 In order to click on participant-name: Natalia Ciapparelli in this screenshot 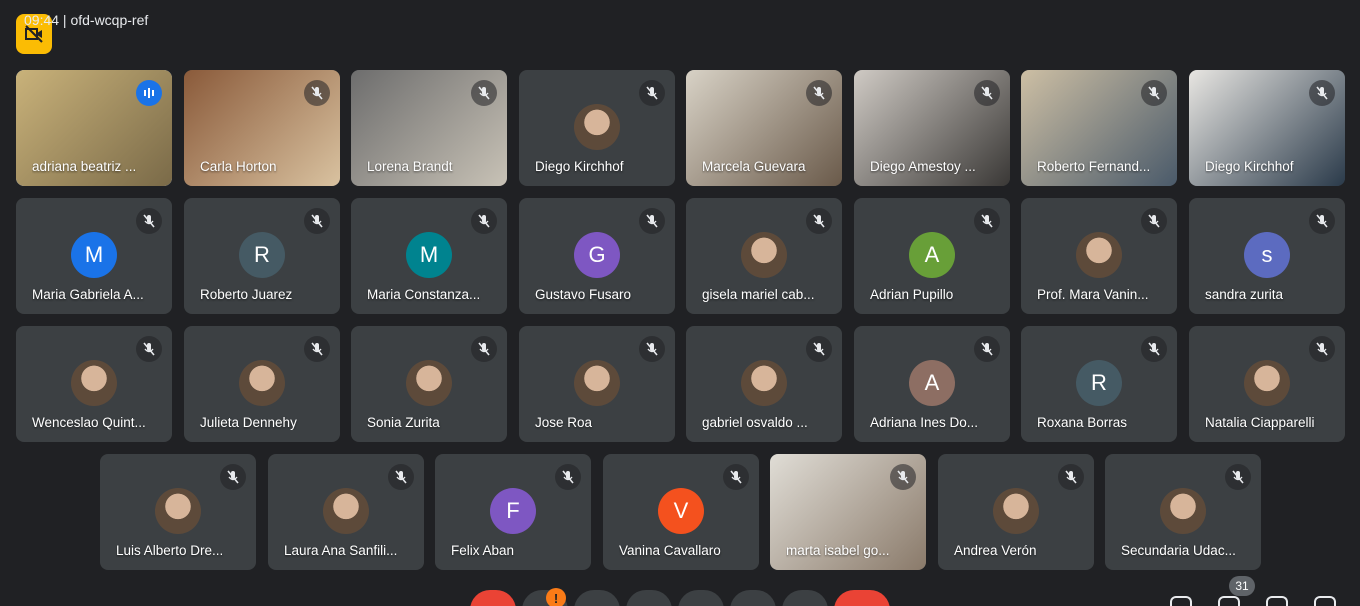, I will do `click(1260, 422)`.